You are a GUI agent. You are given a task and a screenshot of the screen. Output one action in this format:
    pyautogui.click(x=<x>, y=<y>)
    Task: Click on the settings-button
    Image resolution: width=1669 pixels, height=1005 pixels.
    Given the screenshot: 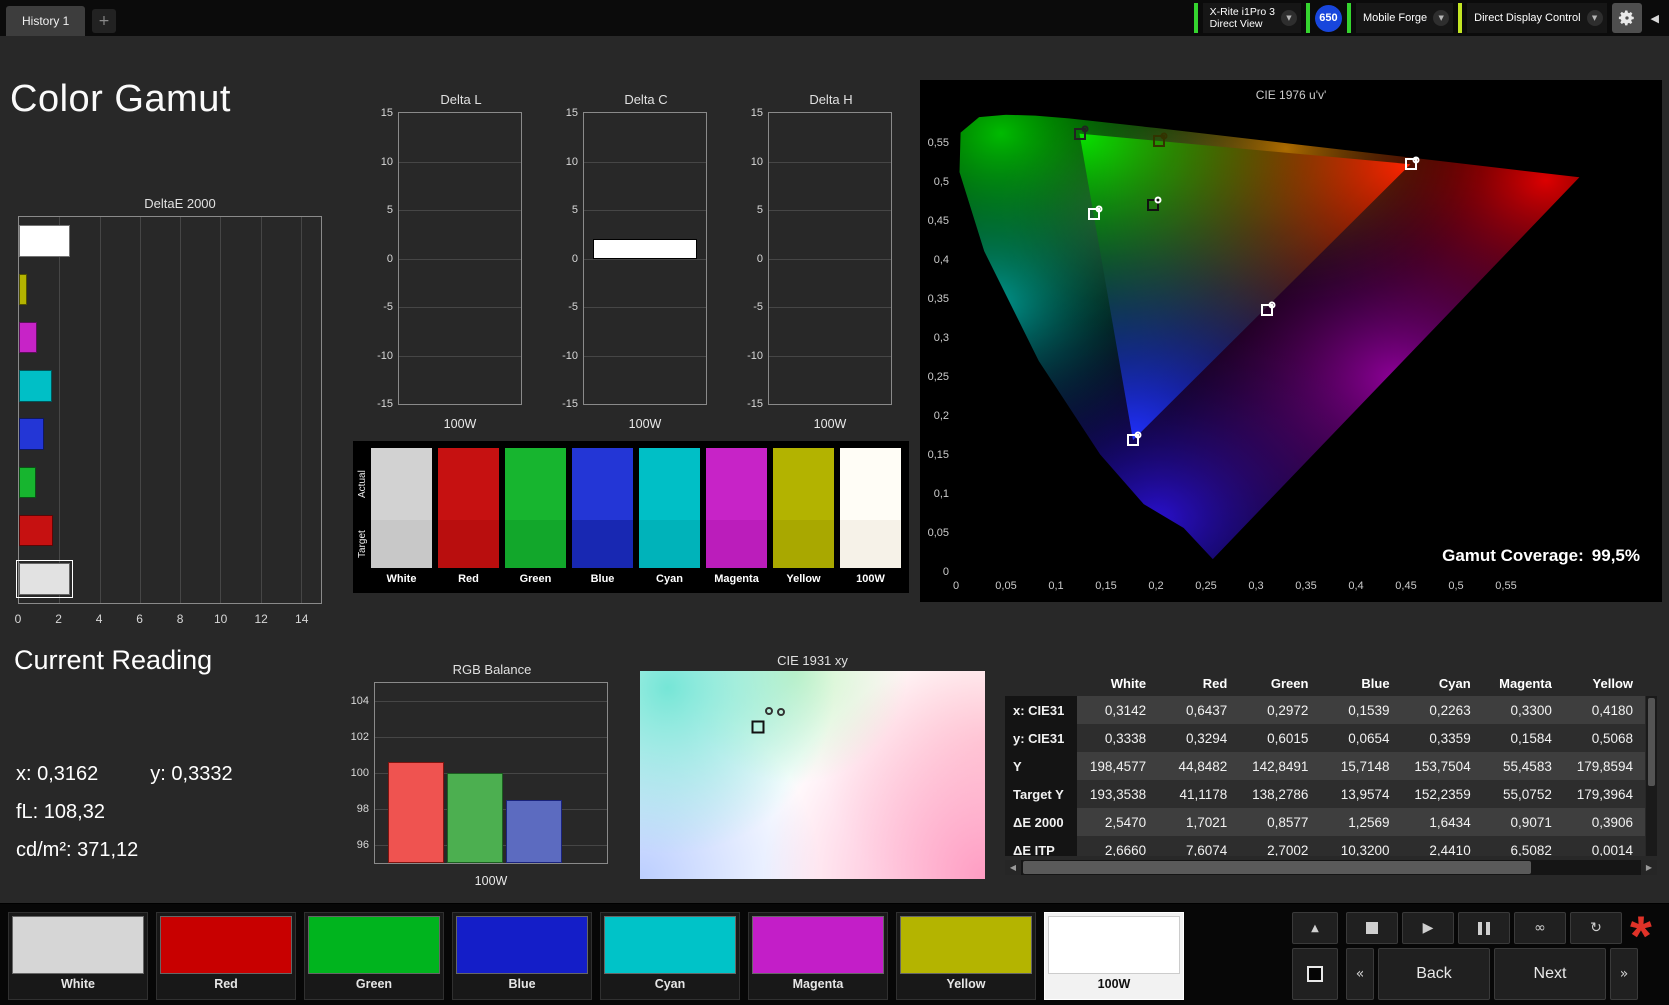 What is the action you would take?
    pyautogui.click(x=1626, y=18)
    